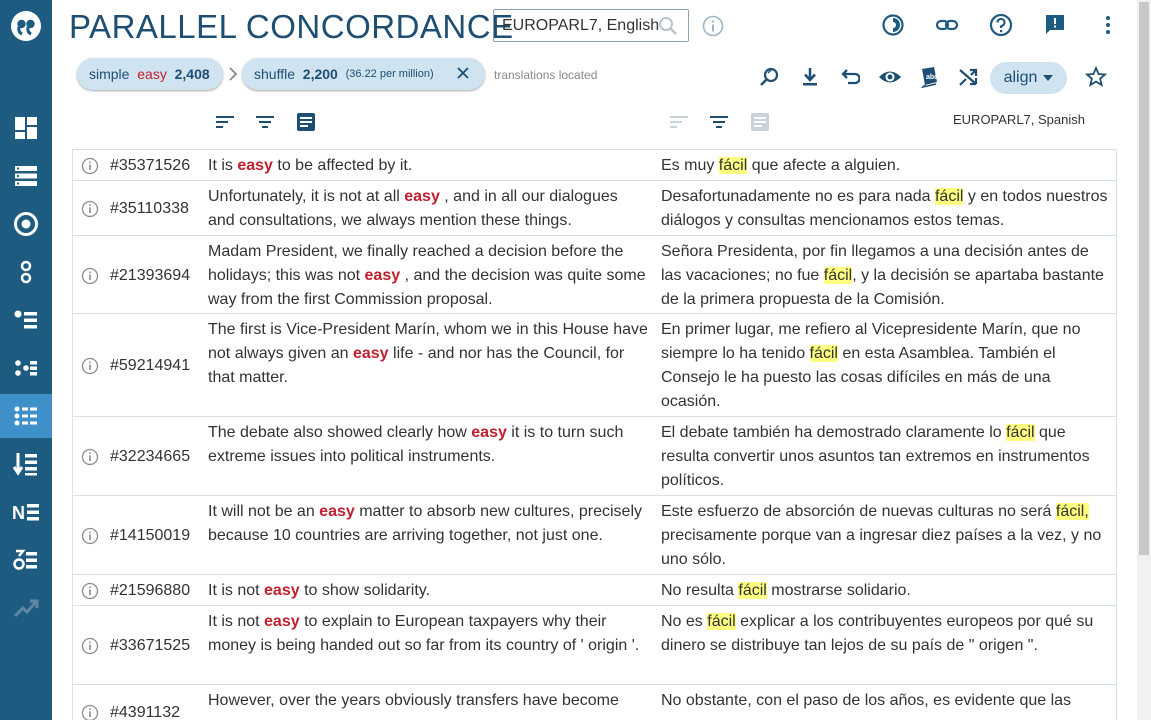  I want to click on corpus-name: EUROPARL7, English, so click(581, 25).